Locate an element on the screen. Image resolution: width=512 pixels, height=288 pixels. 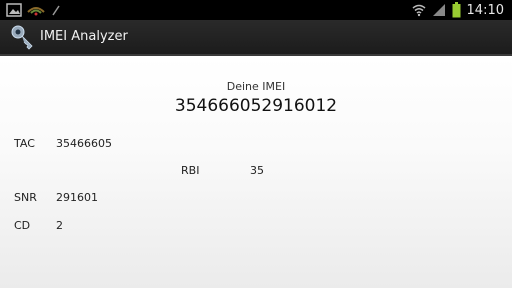
status-clock: 14:10 is located at coordinates (485, 10).